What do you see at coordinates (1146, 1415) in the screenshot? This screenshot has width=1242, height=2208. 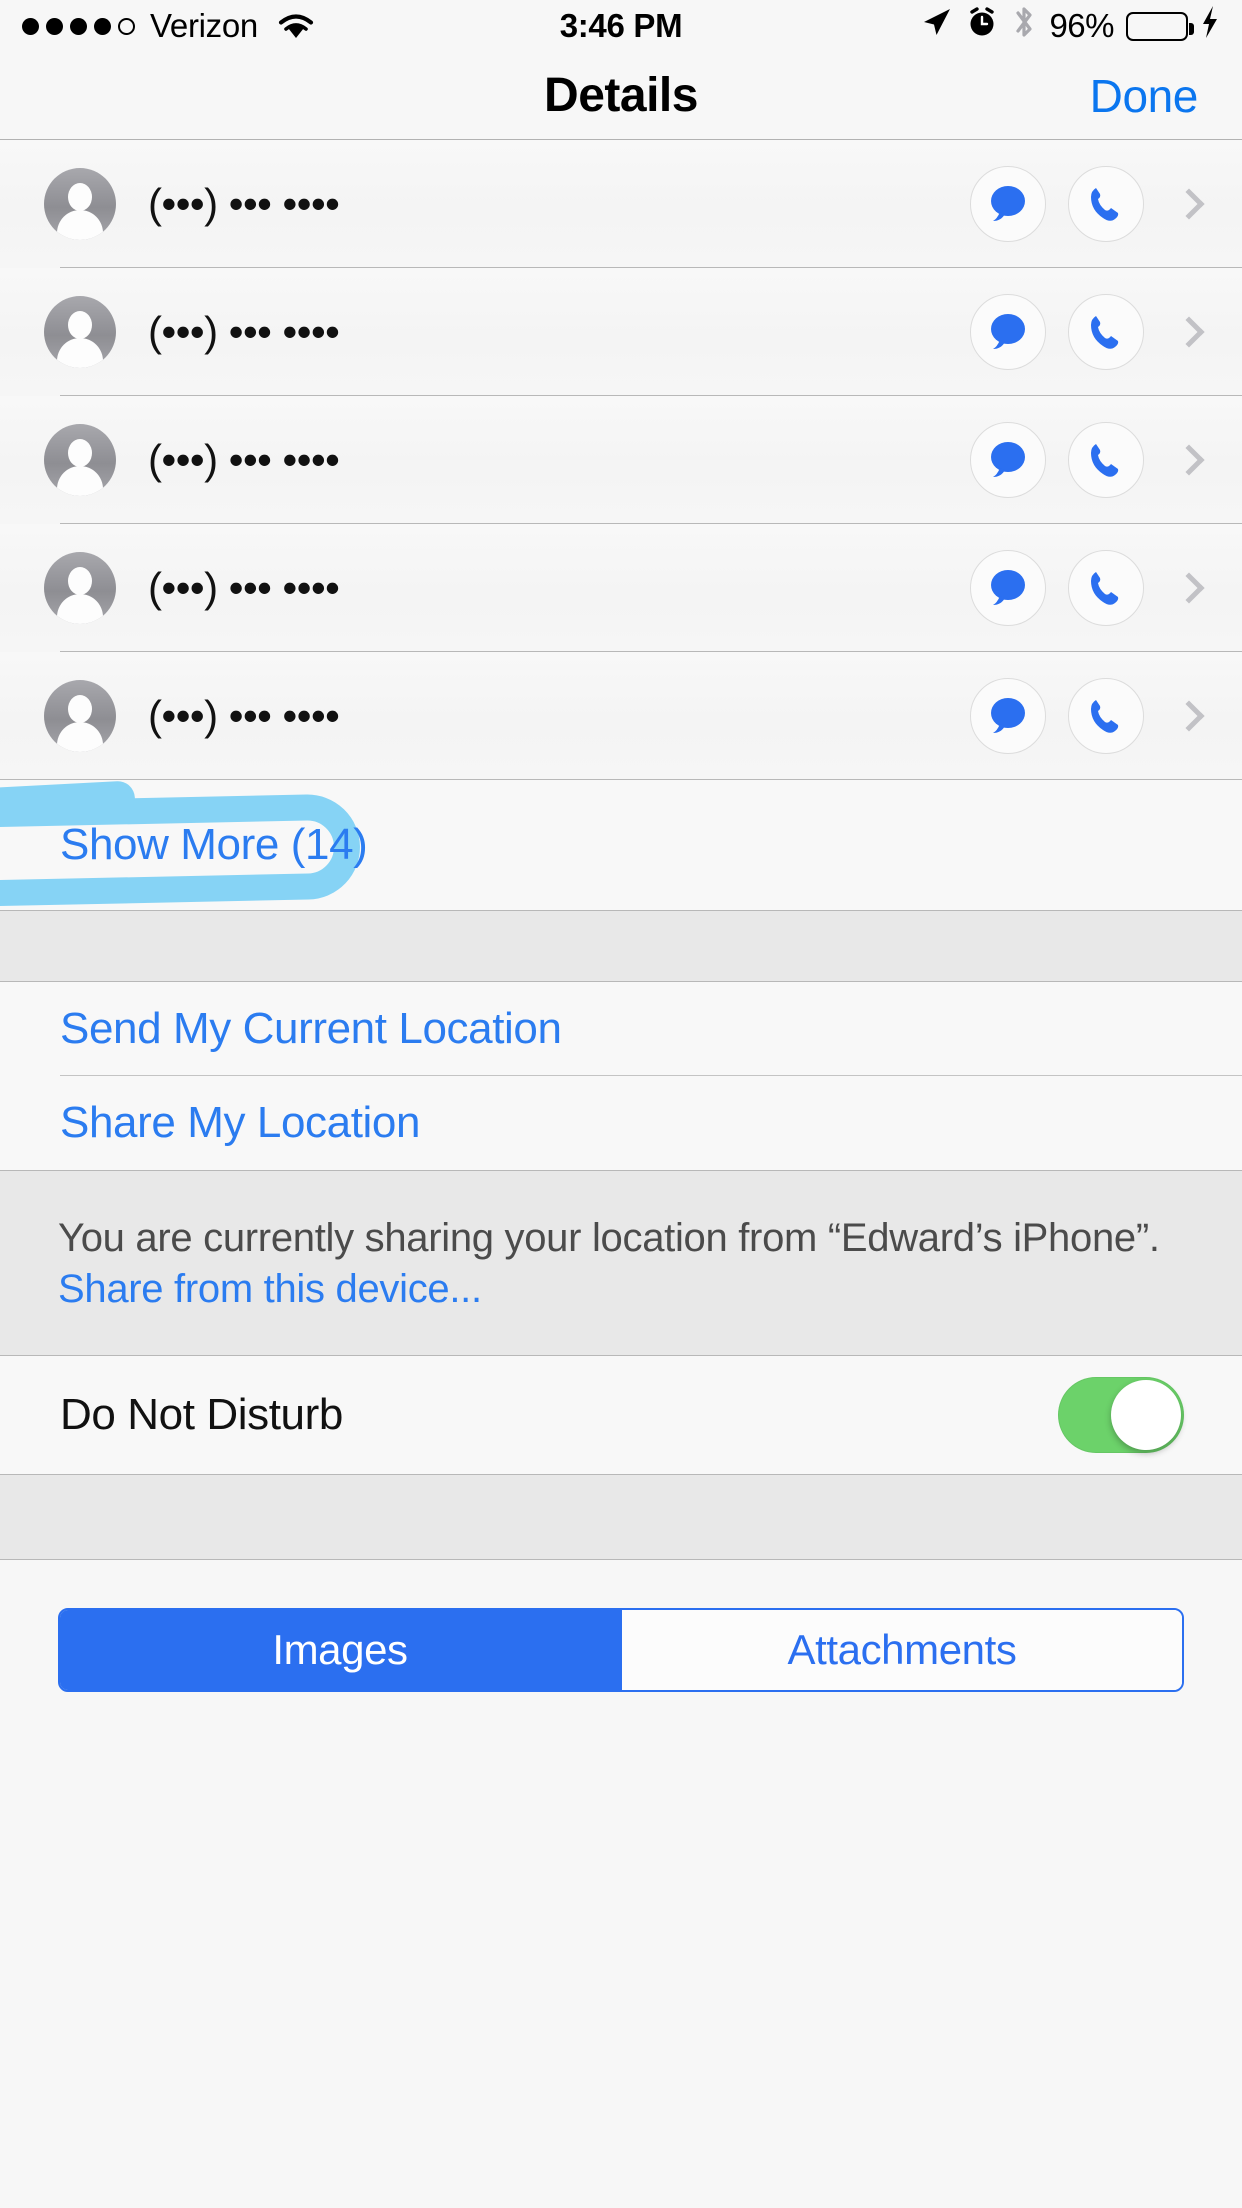 I see `toggle-knob` at bounding box center [1146, 1415].